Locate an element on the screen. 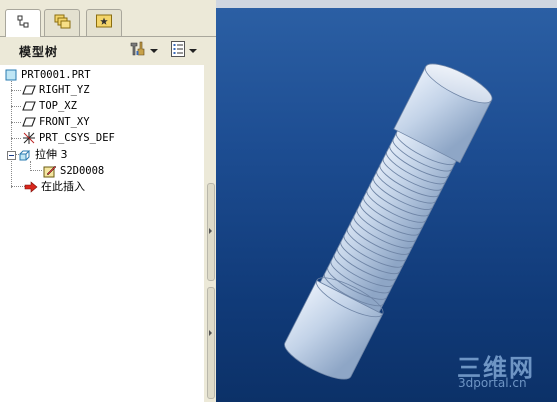  navigator-tab-bar is located at coordinates (108, 18).